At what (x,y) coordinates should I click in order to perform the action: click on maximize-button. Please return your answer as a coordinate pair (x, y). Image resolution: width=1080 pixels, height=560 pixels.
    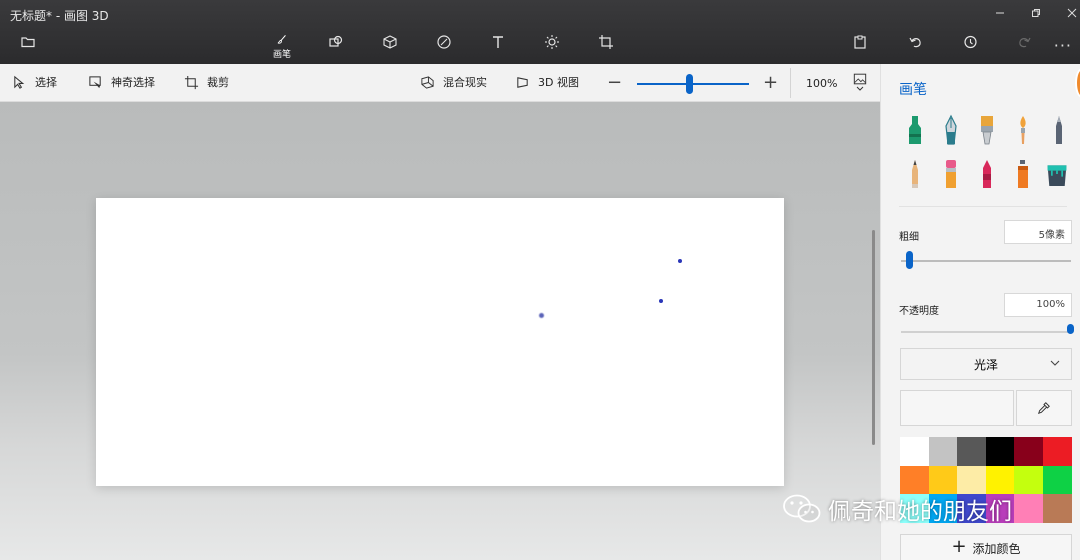
    Looking at the image, I should click on (1036, 13).